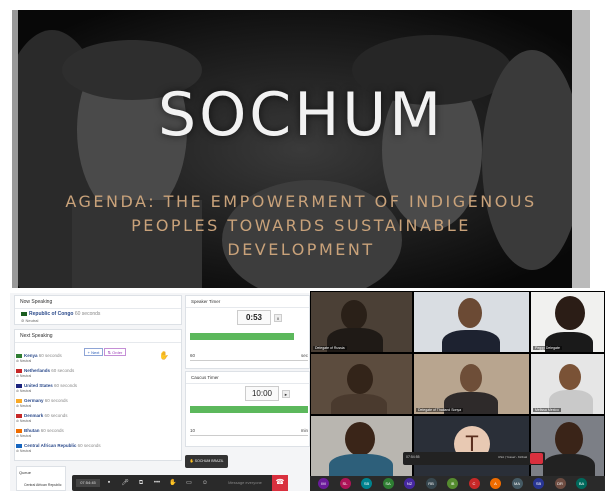 This screenshot has width=605, height=491. Describe the element at coordinates (471, 384) in the screenshot. I see `video-tile-5: Delegate of Thailand Sonya` at that location.